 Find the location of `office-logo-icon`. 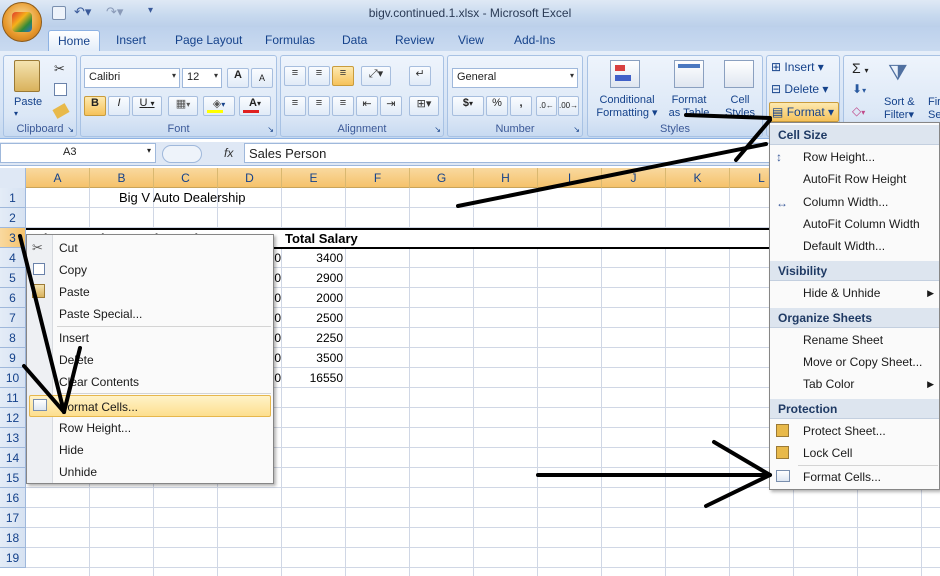

office-logo-icon is located at coordinates (22, 22).